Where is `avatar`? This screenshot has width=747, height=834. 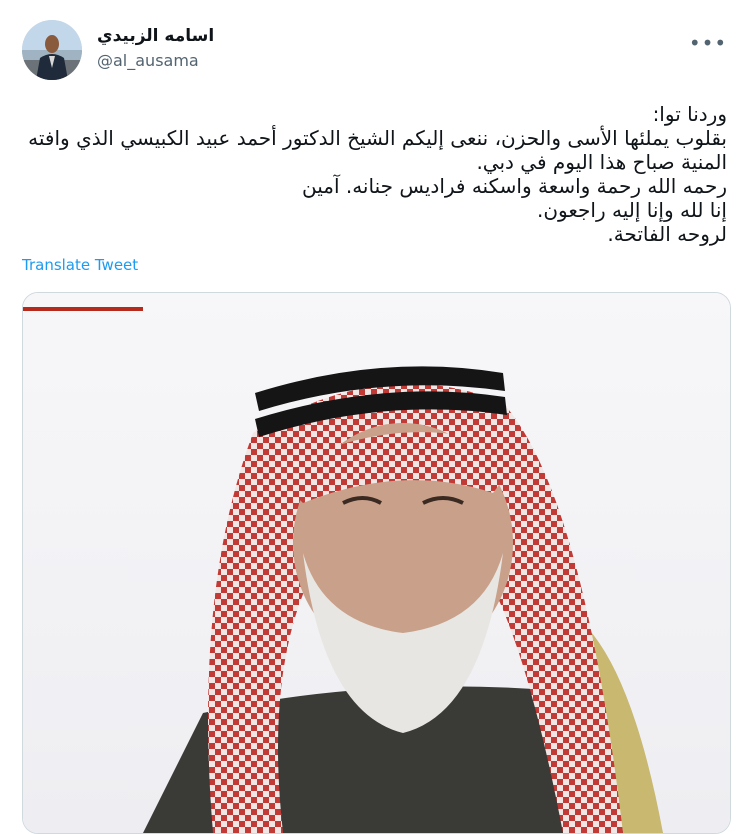 avatar is located at coordinates (52, 50).